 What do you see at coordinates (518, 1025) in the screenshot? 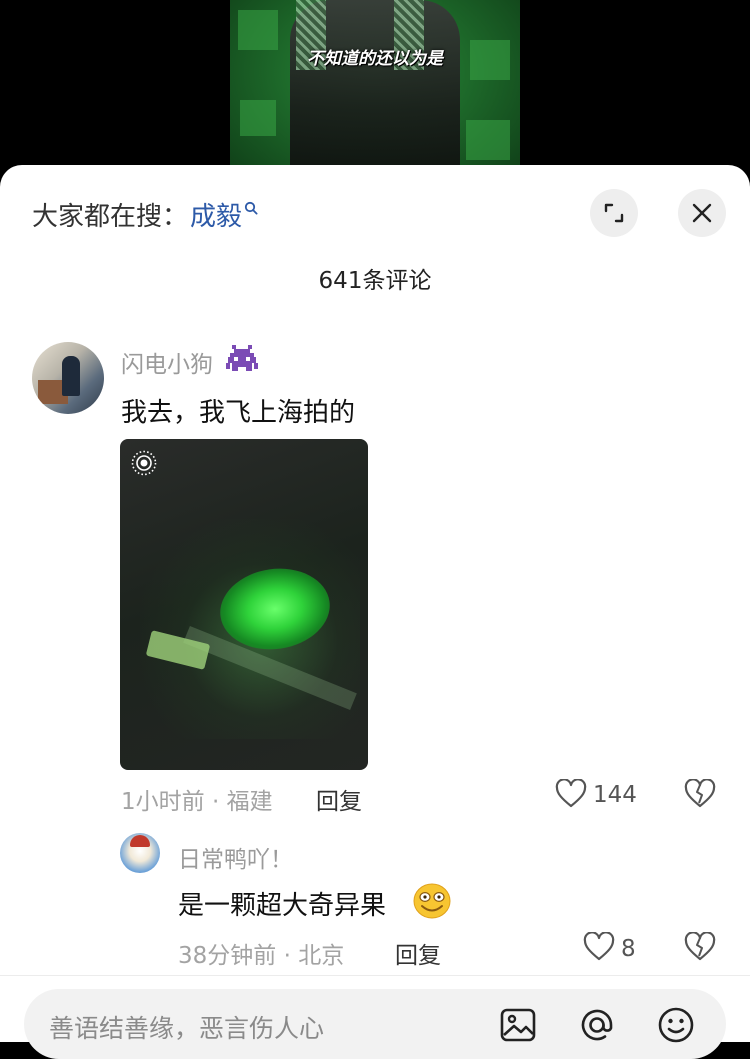
I see `image-icon` at bounding box center [518, 1025].